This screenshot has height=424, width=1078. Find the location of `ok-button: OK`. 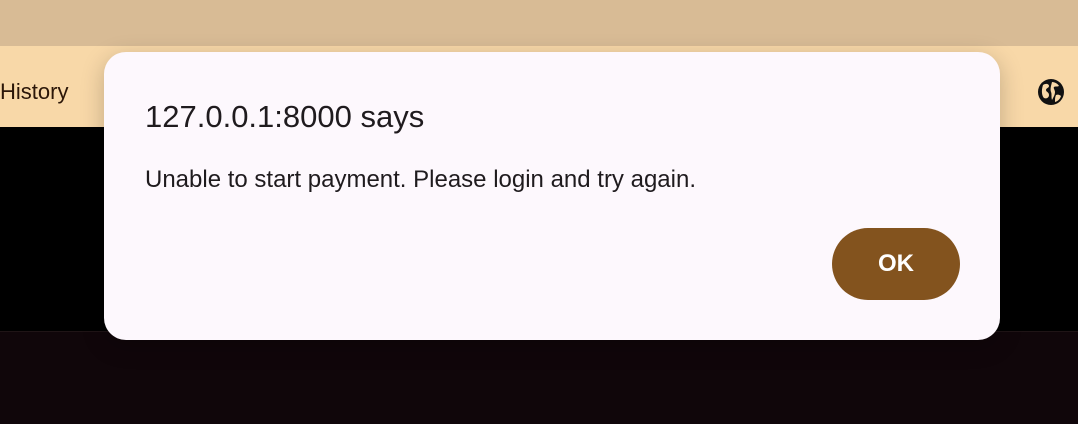

ok-button: OK is located at coordinates (896, 264).